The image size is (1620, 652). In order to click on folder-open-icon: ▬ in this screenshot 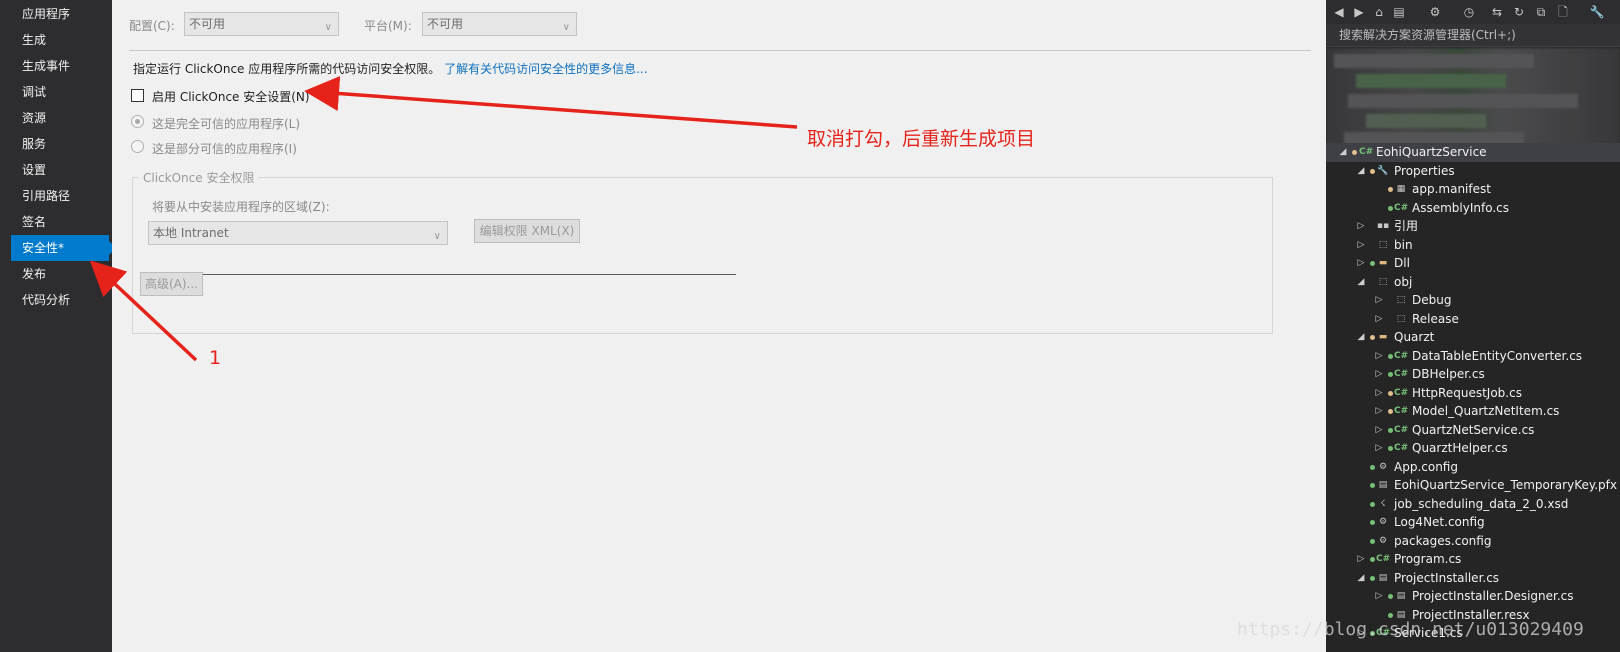, I will do `click(1383, 337)`.